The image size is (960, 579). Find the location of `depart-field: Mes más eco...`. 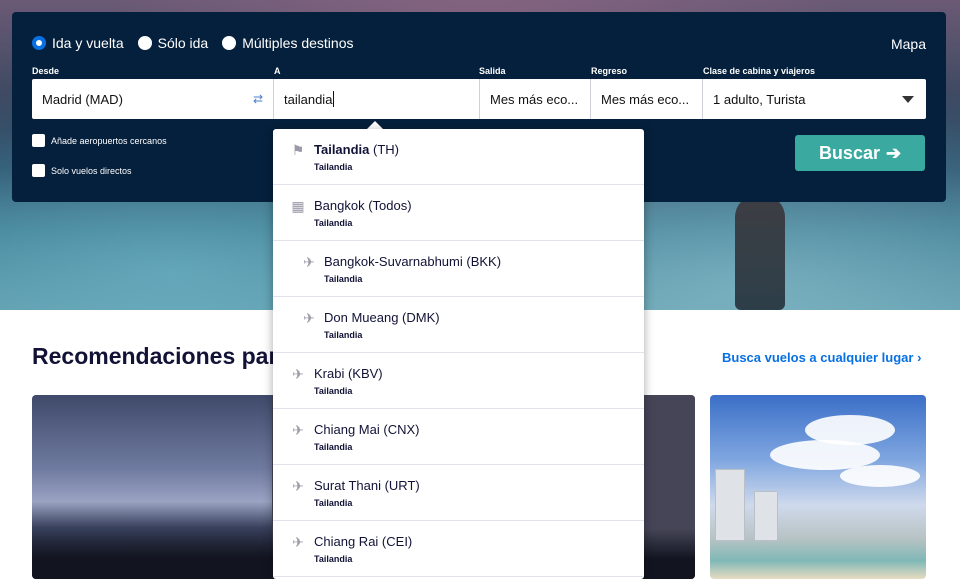

depart-field: Mes más eco... is located at coordinates (535, 99).